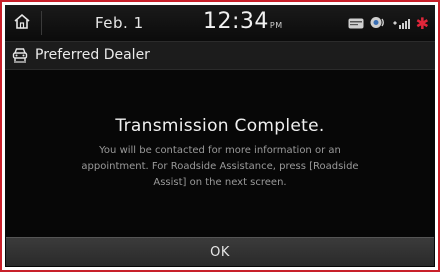  Describe the element at coordinates (41, 23) in the screenshot. I see `status-divider` at that location.